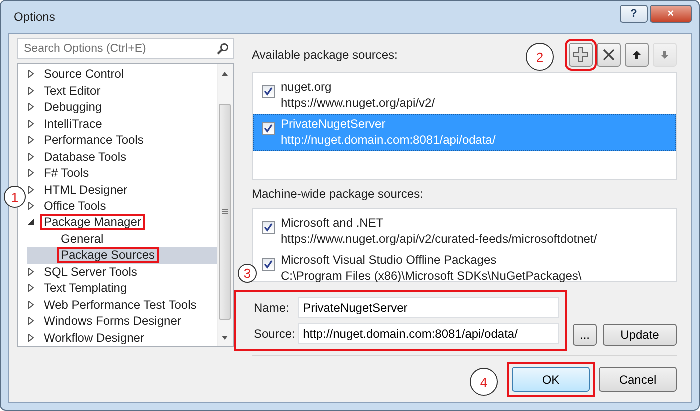 The width and height of the screenshot is (700, 411). I want to click on down-arrow-icon, so click(665, 55).